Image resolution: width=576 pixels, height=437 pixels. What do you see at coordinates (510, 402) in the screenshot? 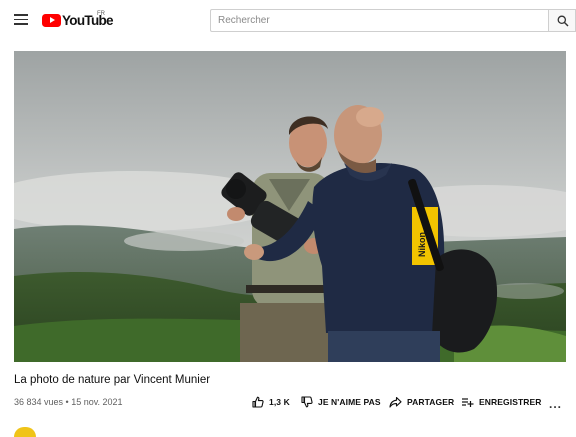
I see `save-label: ENREGISTRER` at bounding box center [510, 402].